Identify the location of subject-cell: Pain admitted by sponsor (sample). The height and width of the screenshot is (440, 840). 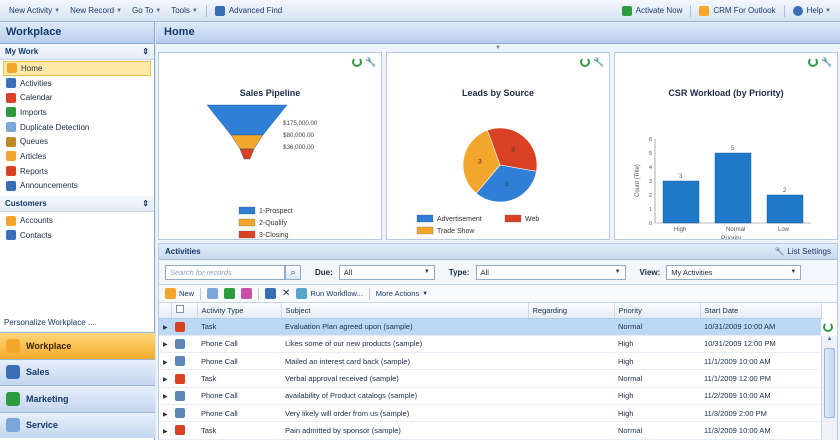
(404, 430).